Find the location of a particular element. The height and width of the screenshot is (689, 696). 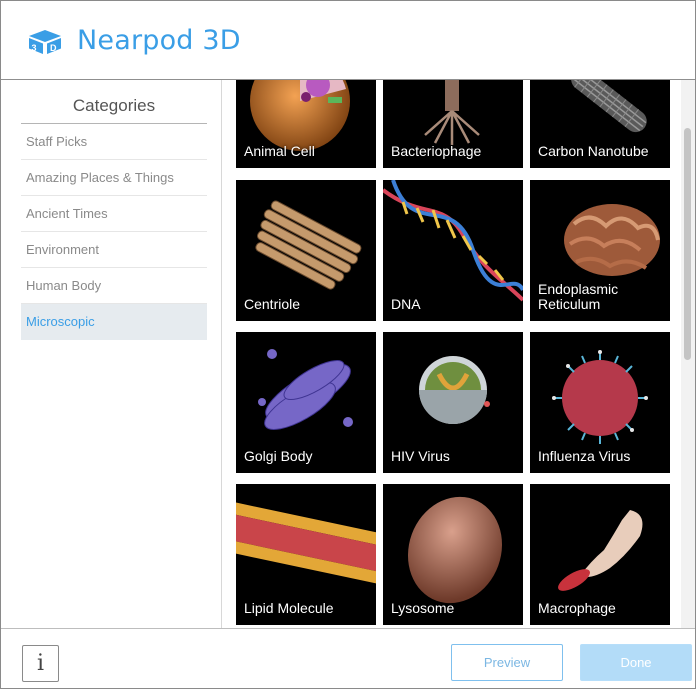

grid-scrollbar is located at coordinates (688, 354).